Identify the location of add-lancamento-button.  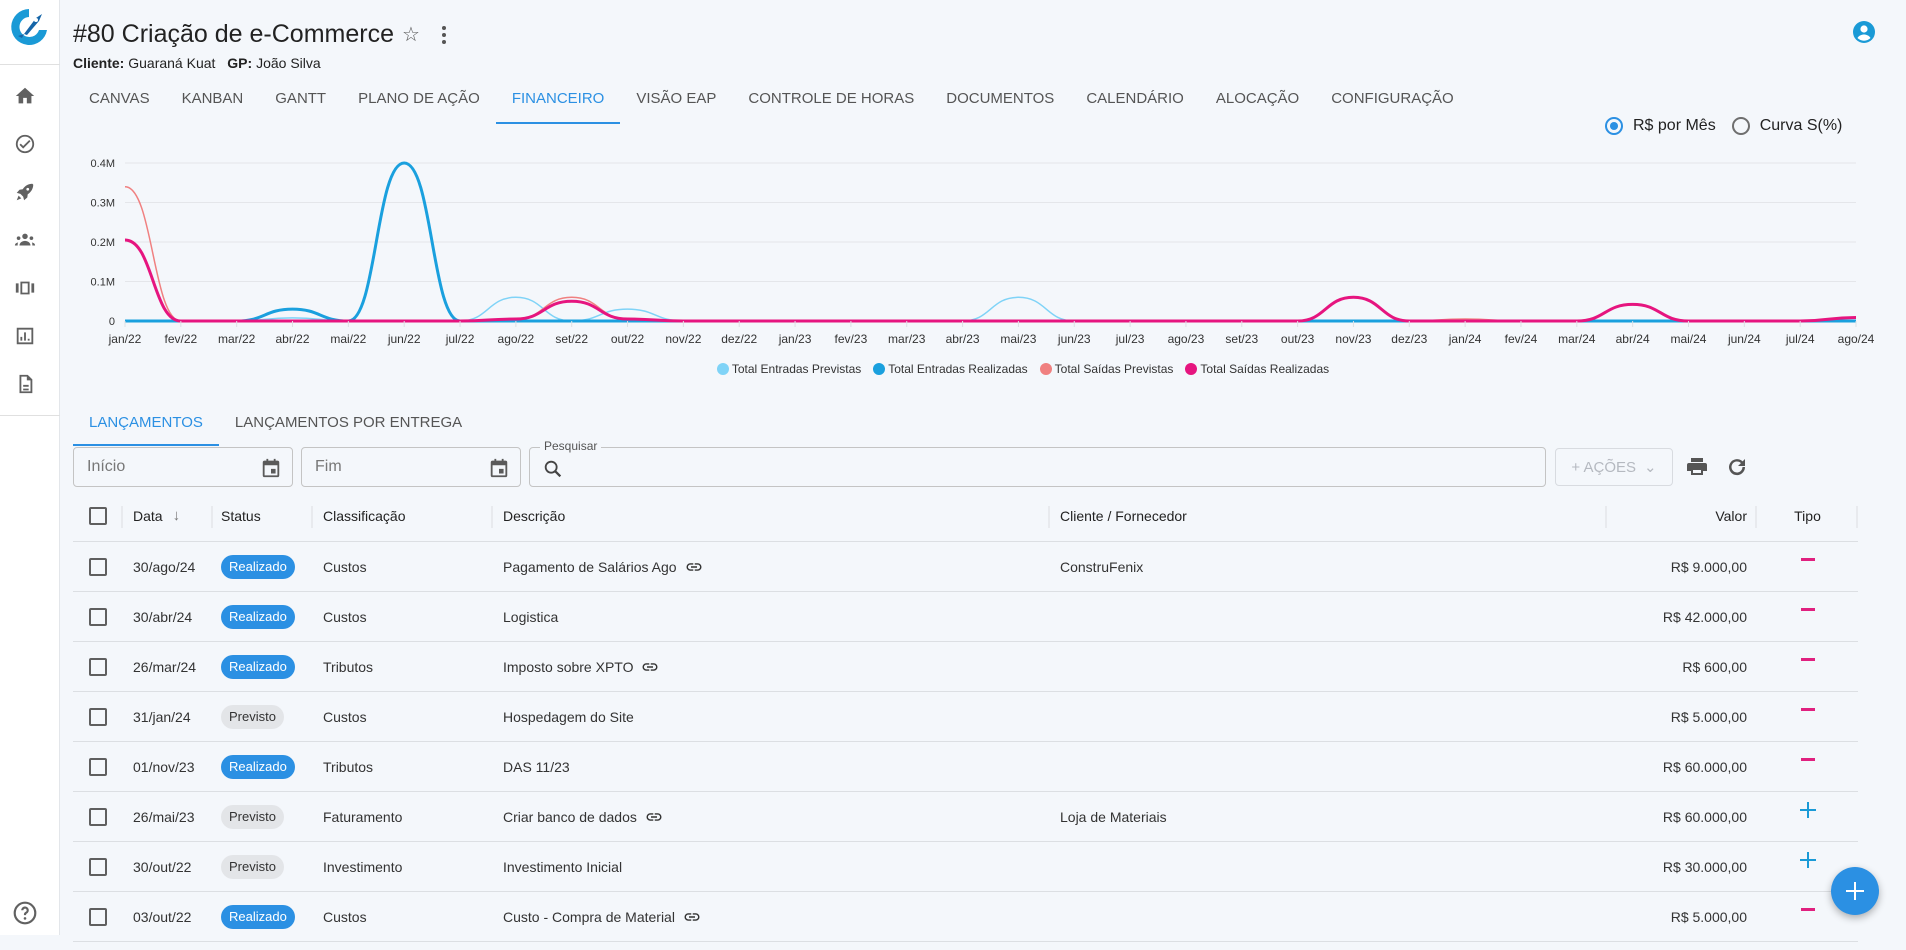
(1855, 891).